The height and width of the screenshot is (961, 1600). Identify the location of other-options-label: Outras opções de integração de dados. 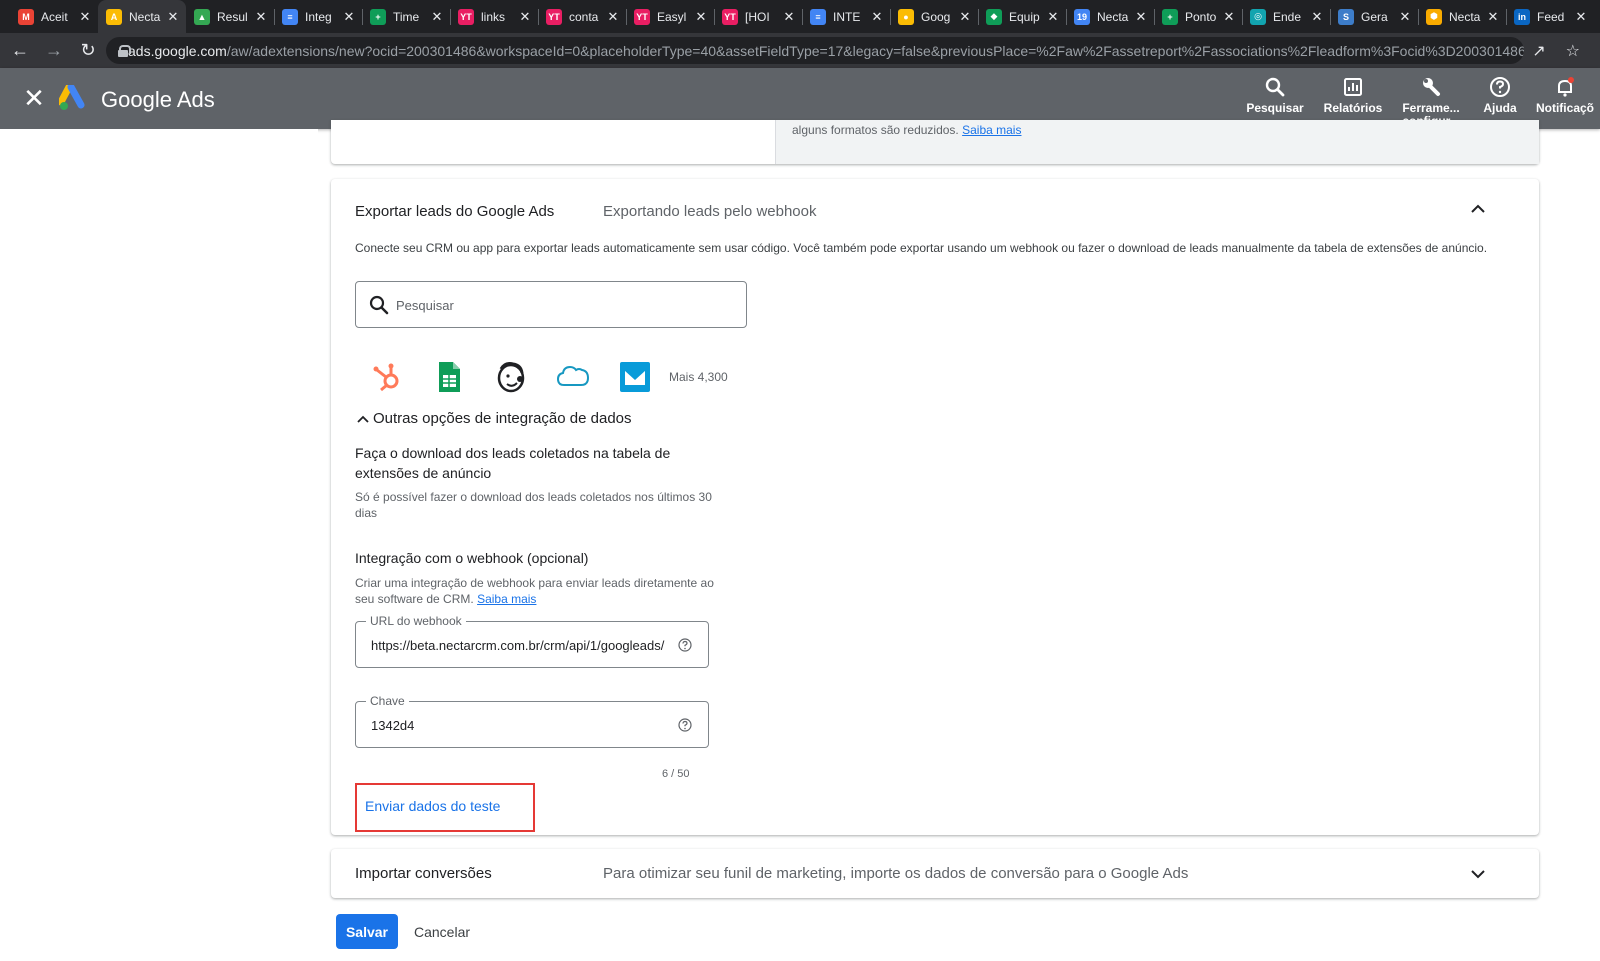
(502, 418).